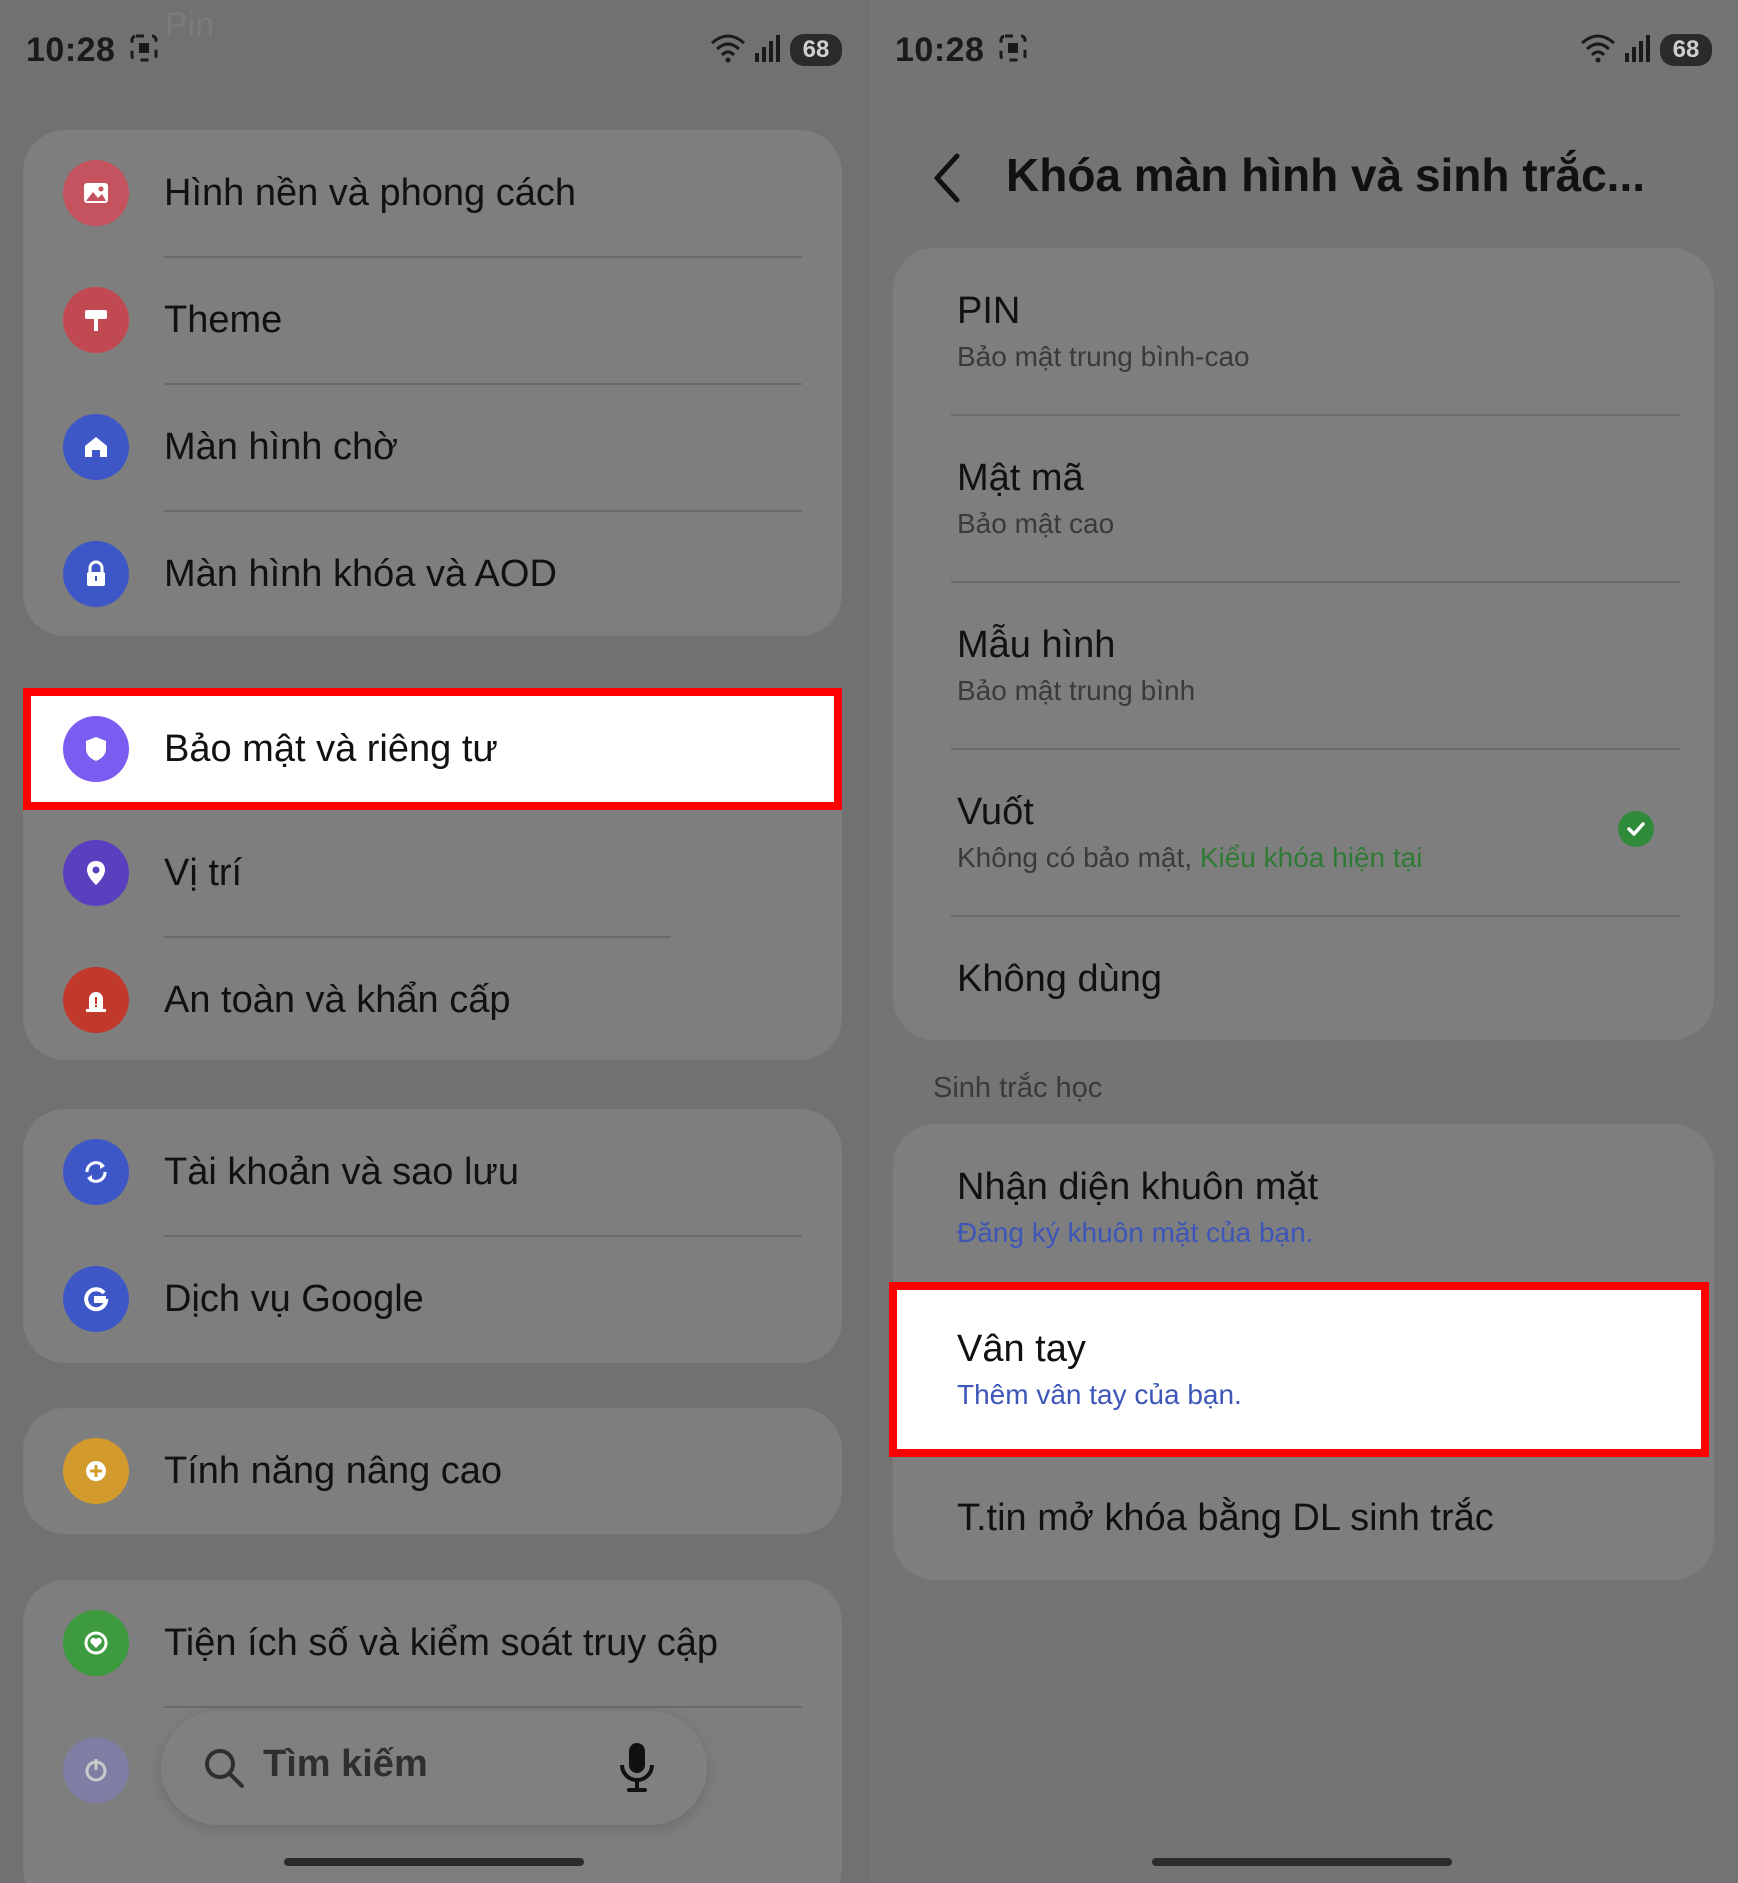  Describe the element at coordinates (1099, 1394) in the screenshot. I see `option-subtitle: Thêm vân tay của bạn.` at that location.